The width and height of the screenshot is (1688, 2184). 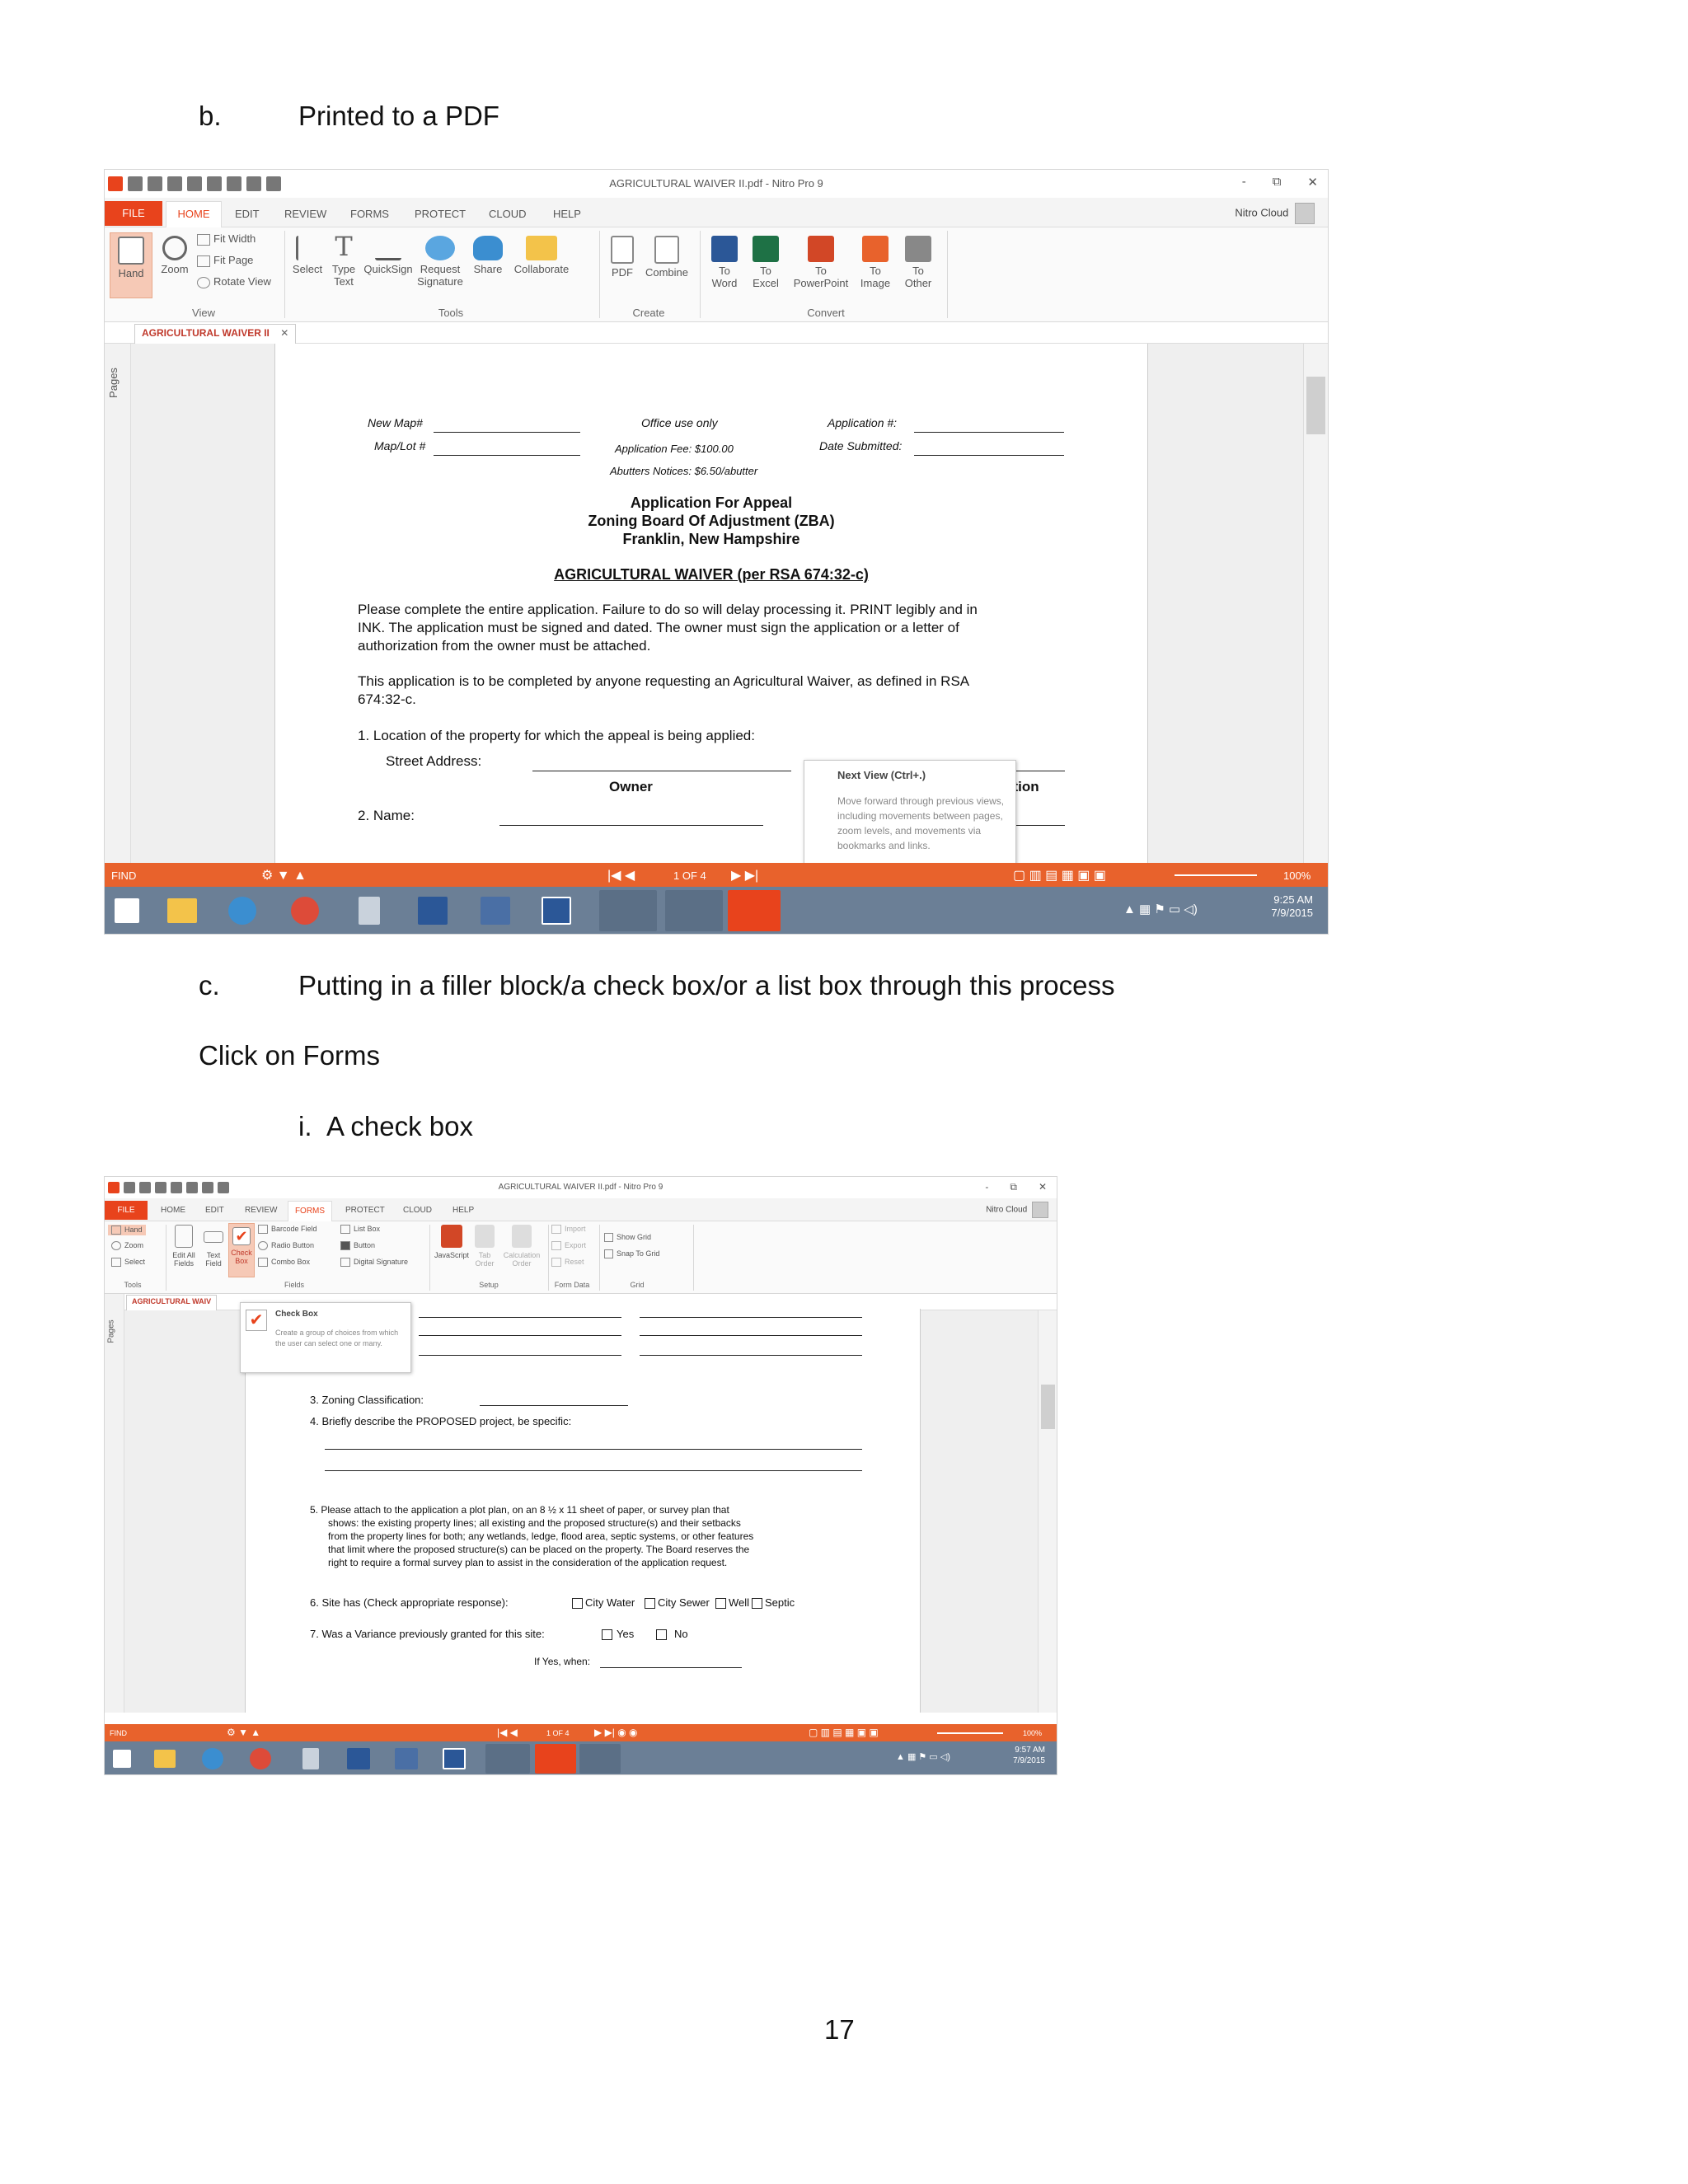 What do you see at coordinates (567, 1263) in the screenshot?
I see `reset-button: Reset` at bounding box center [567, 1263].